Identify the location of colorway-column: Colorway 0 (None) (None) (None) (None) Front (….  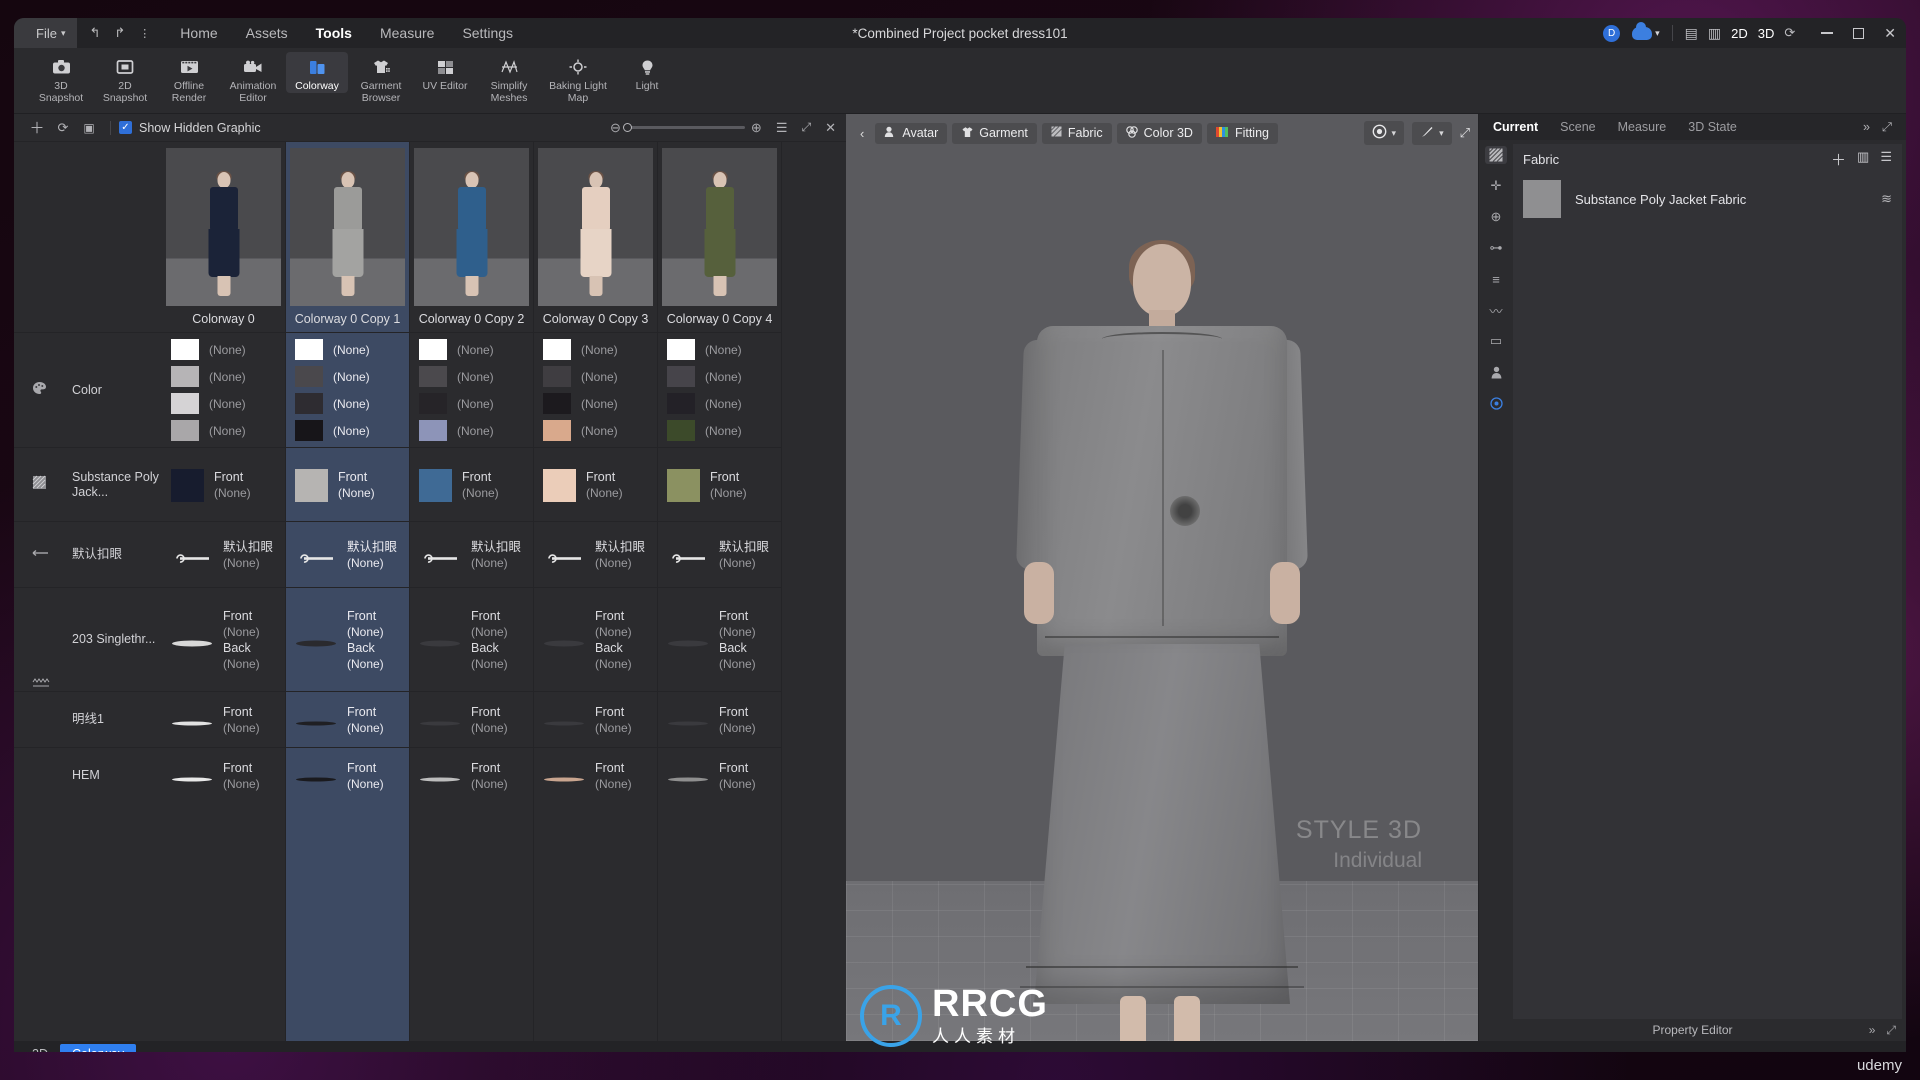
(224, 591).